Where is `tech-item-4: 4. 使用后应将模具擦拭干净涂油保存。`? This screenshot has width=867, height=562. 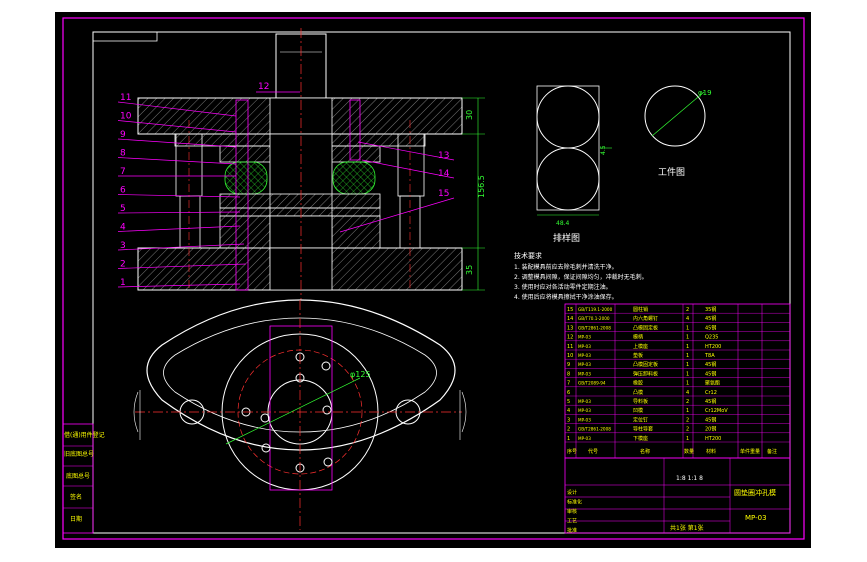 tech-item-4: 4. 使用后应将模具擦拭干净涂油保存。 is located at coordinates (566, 297).